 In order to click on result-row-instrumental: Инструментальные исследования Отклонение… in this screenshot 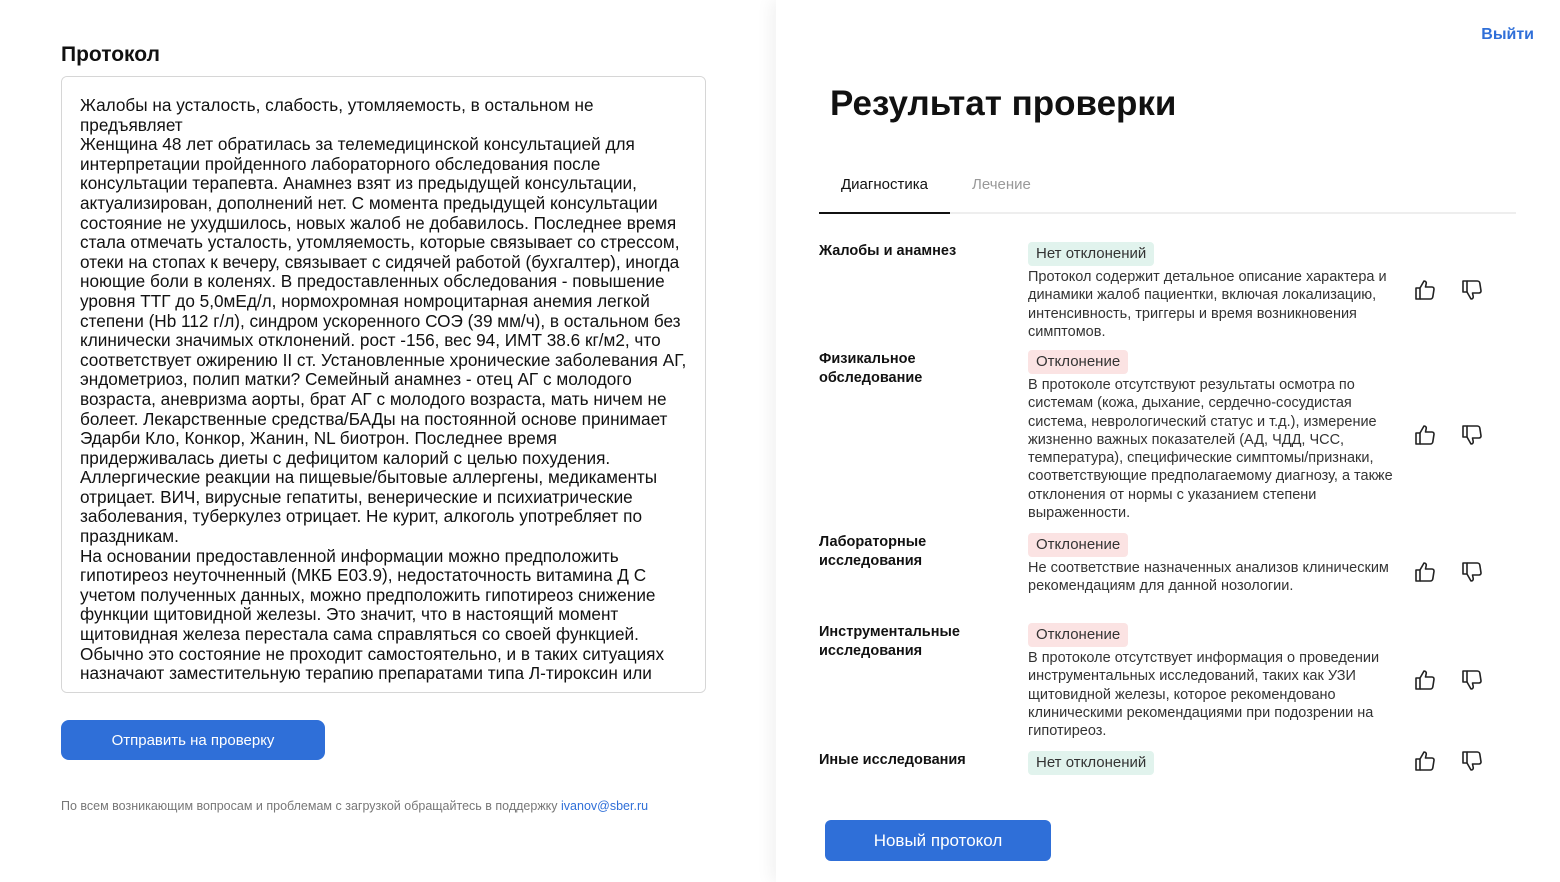, I will do `click(1169, 683)`.